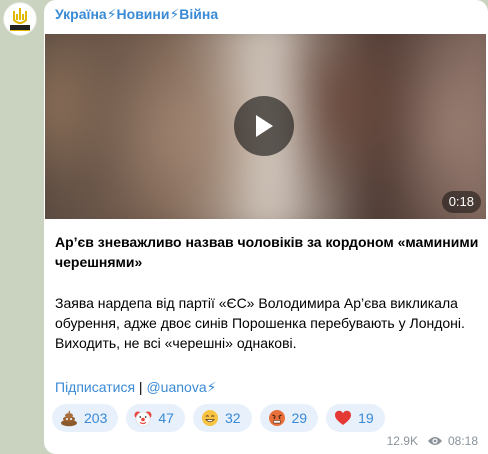 This screenshot has height=454, width=488. I want to click on subscribe-link: Підписатися, so click(95, 387).